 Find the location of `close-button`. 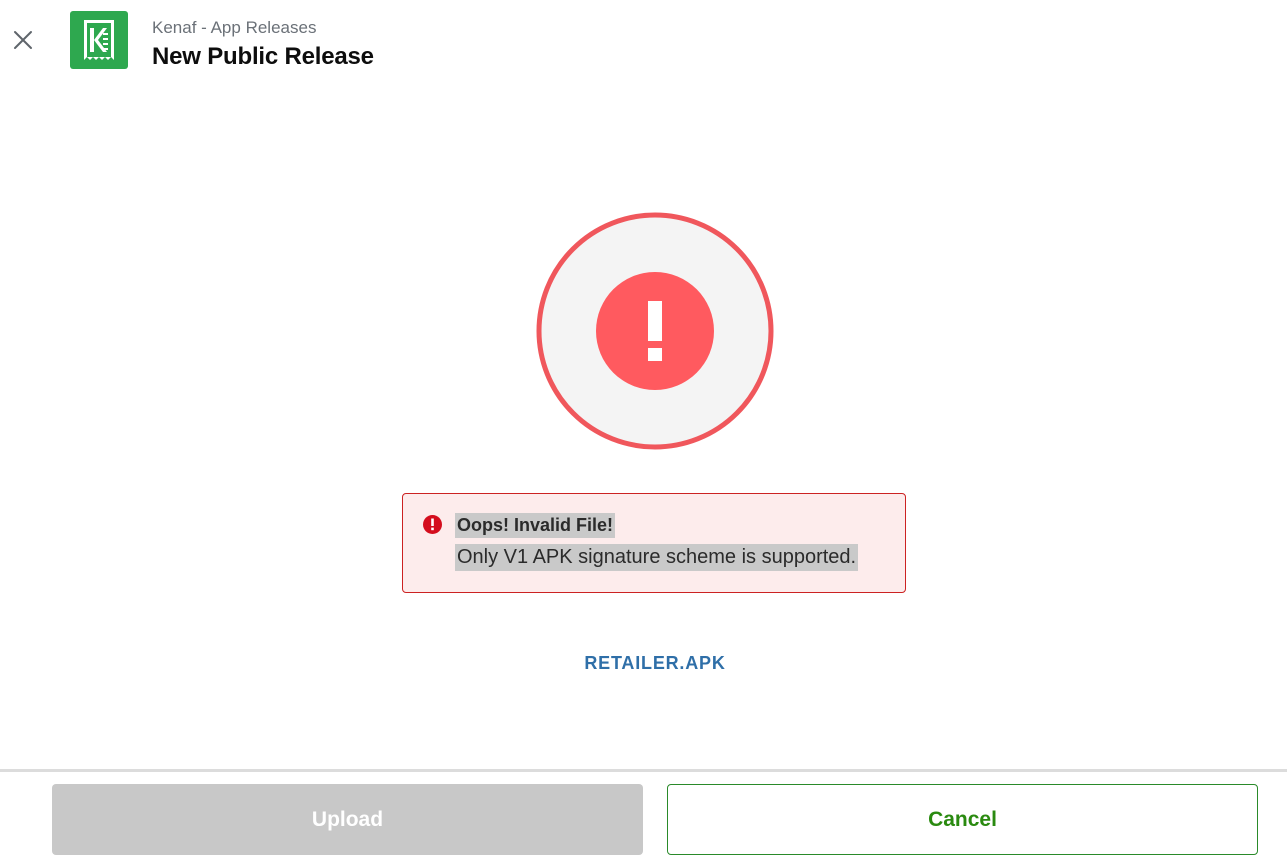

close-button is located at coordinates (23, 40).